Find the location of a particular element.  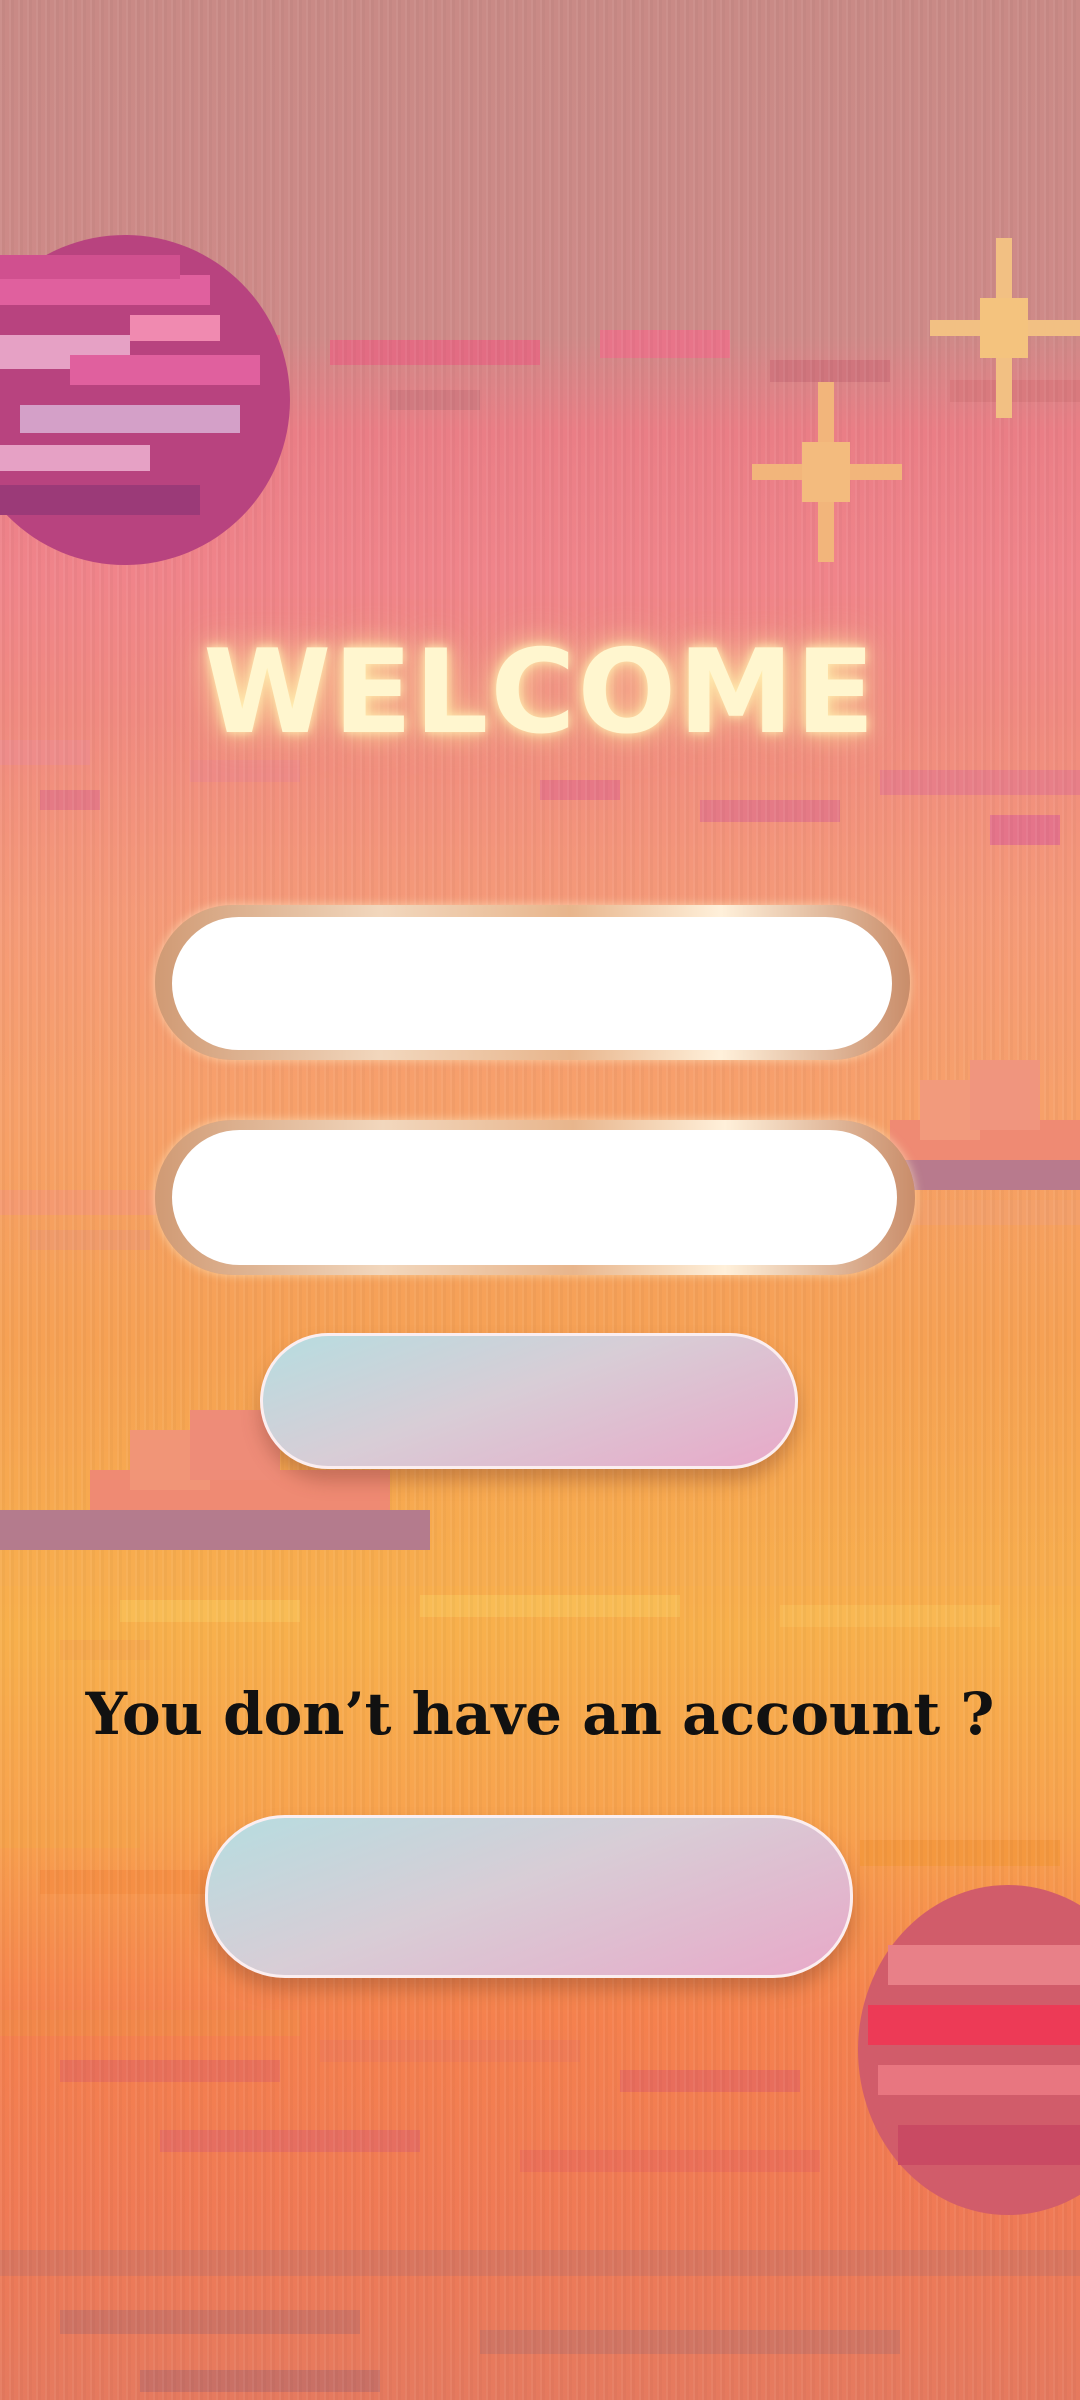

second-input-field is located at coordinates (534, 1197).